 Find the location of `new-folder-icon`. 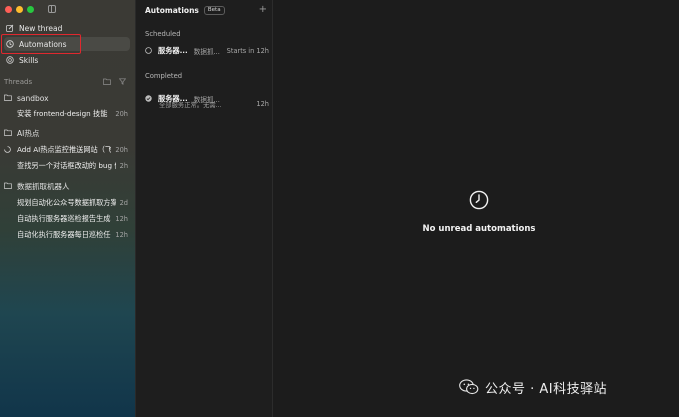

new-folder-icon is located at coordinates (107, 82).